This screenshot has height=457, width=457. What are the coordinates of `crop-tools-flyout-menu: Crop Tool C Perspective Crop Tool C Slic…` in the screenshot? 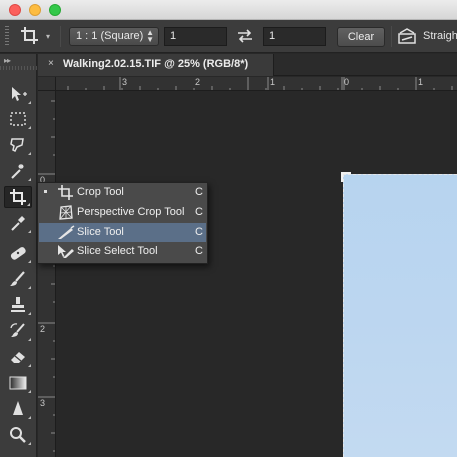 It's located at (122, 223).